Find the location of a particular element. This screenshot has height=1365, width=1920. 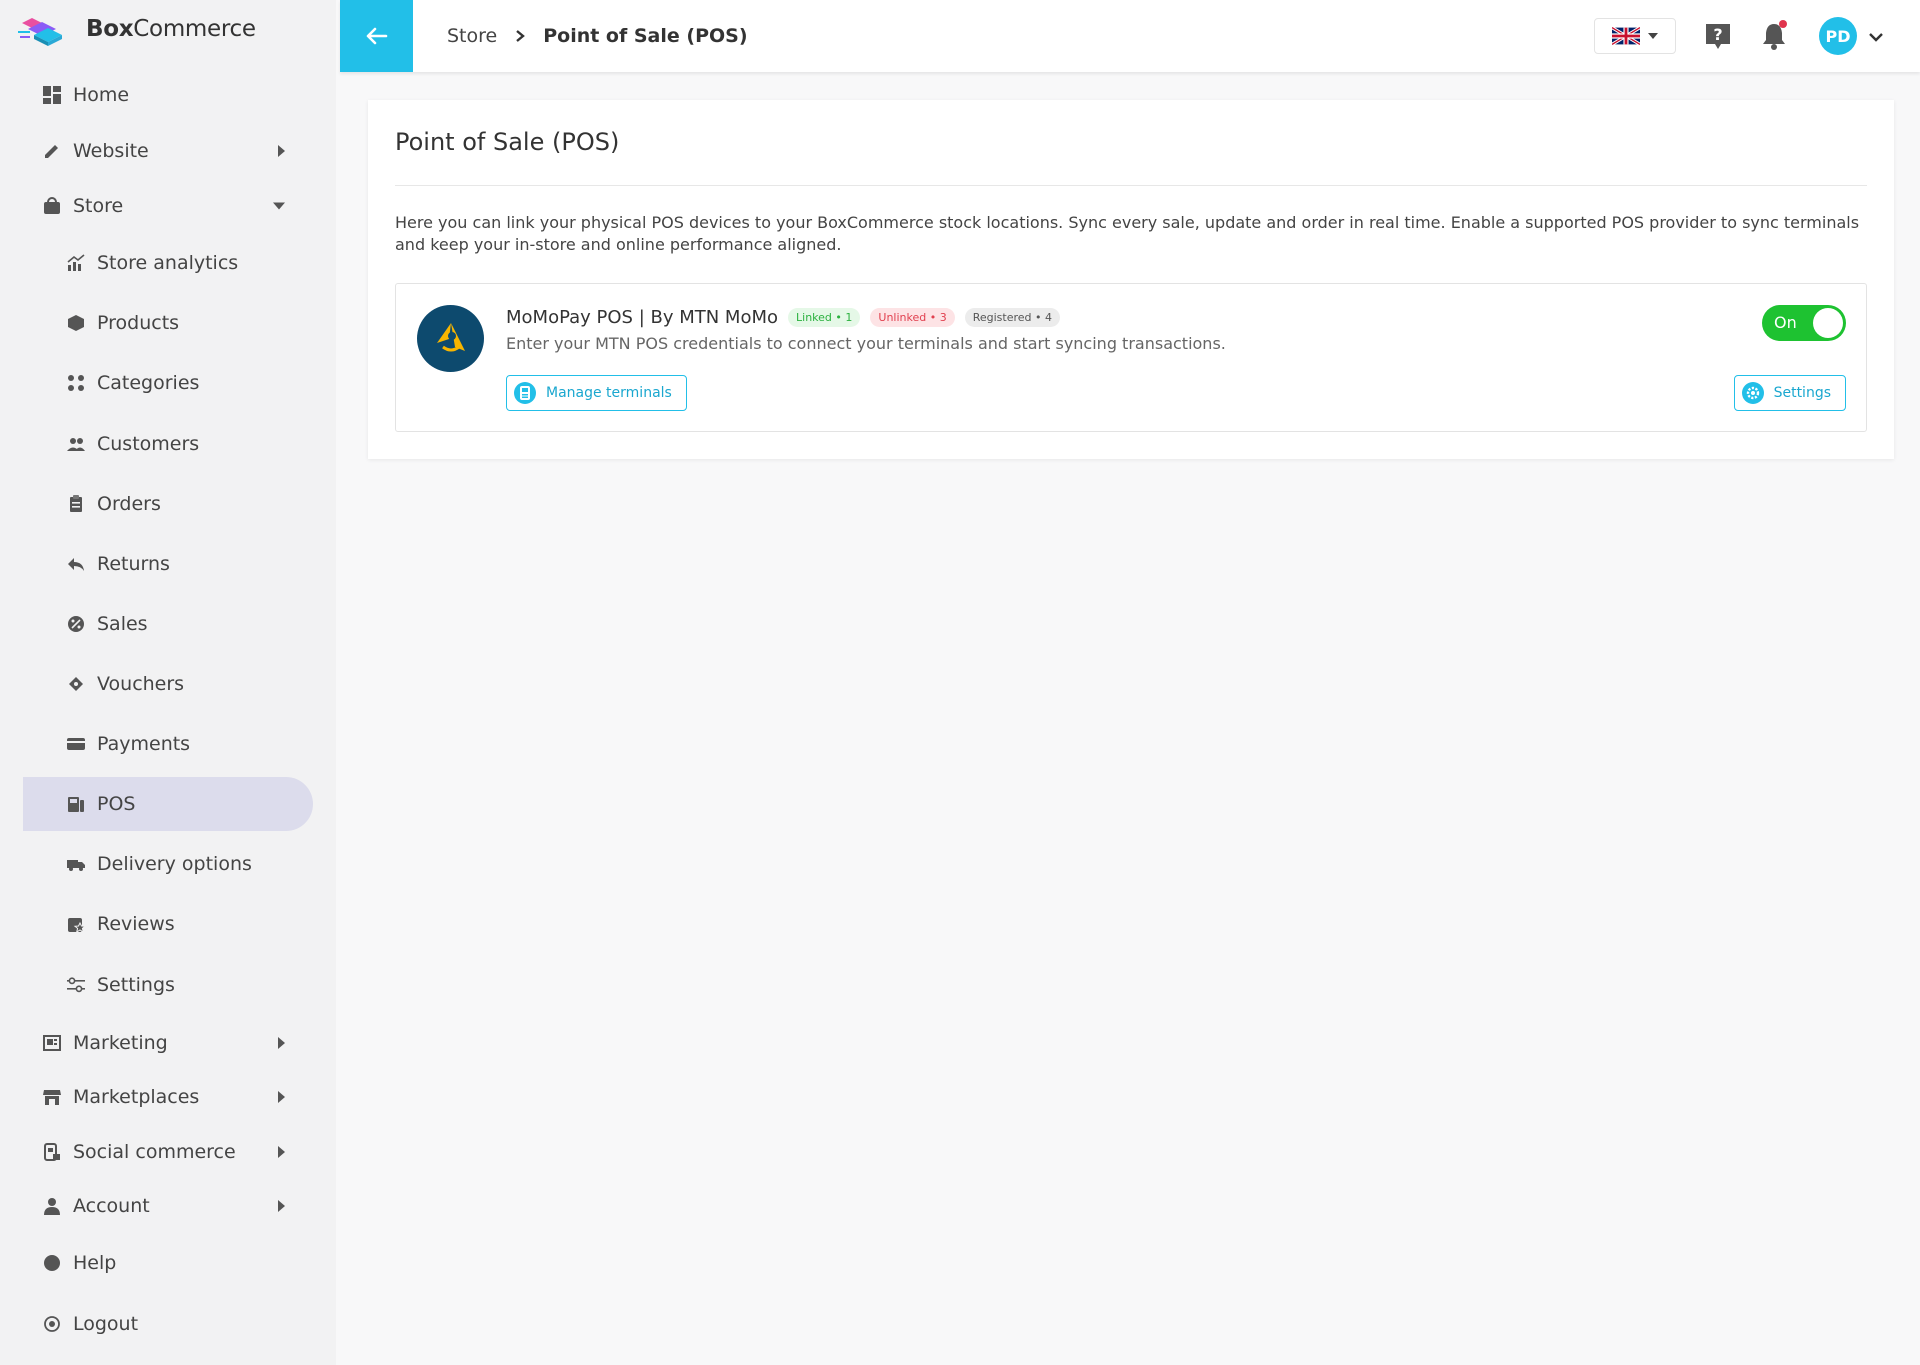

sidebar-item-label: Reviews is located at coordinates (136, 924).